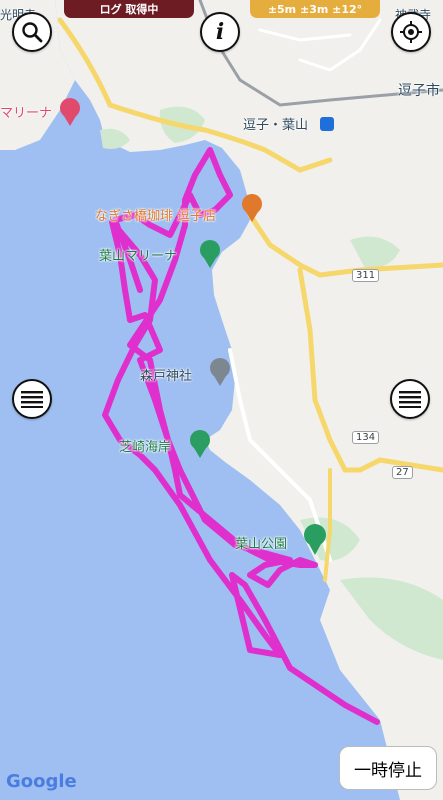 The height and width of the screenshot is (800, 443). I want to click on route-badge: 134, so click(366, 437).